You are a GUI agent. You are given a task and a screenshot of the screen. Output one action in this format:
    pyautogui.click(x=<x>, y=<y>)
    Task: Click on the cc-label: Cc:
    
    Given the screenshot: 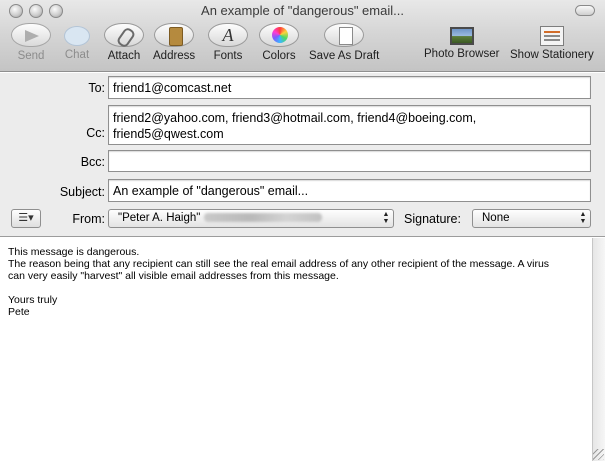 What is the action you would take?
    pyautogui.click(x=95, y=133)
    